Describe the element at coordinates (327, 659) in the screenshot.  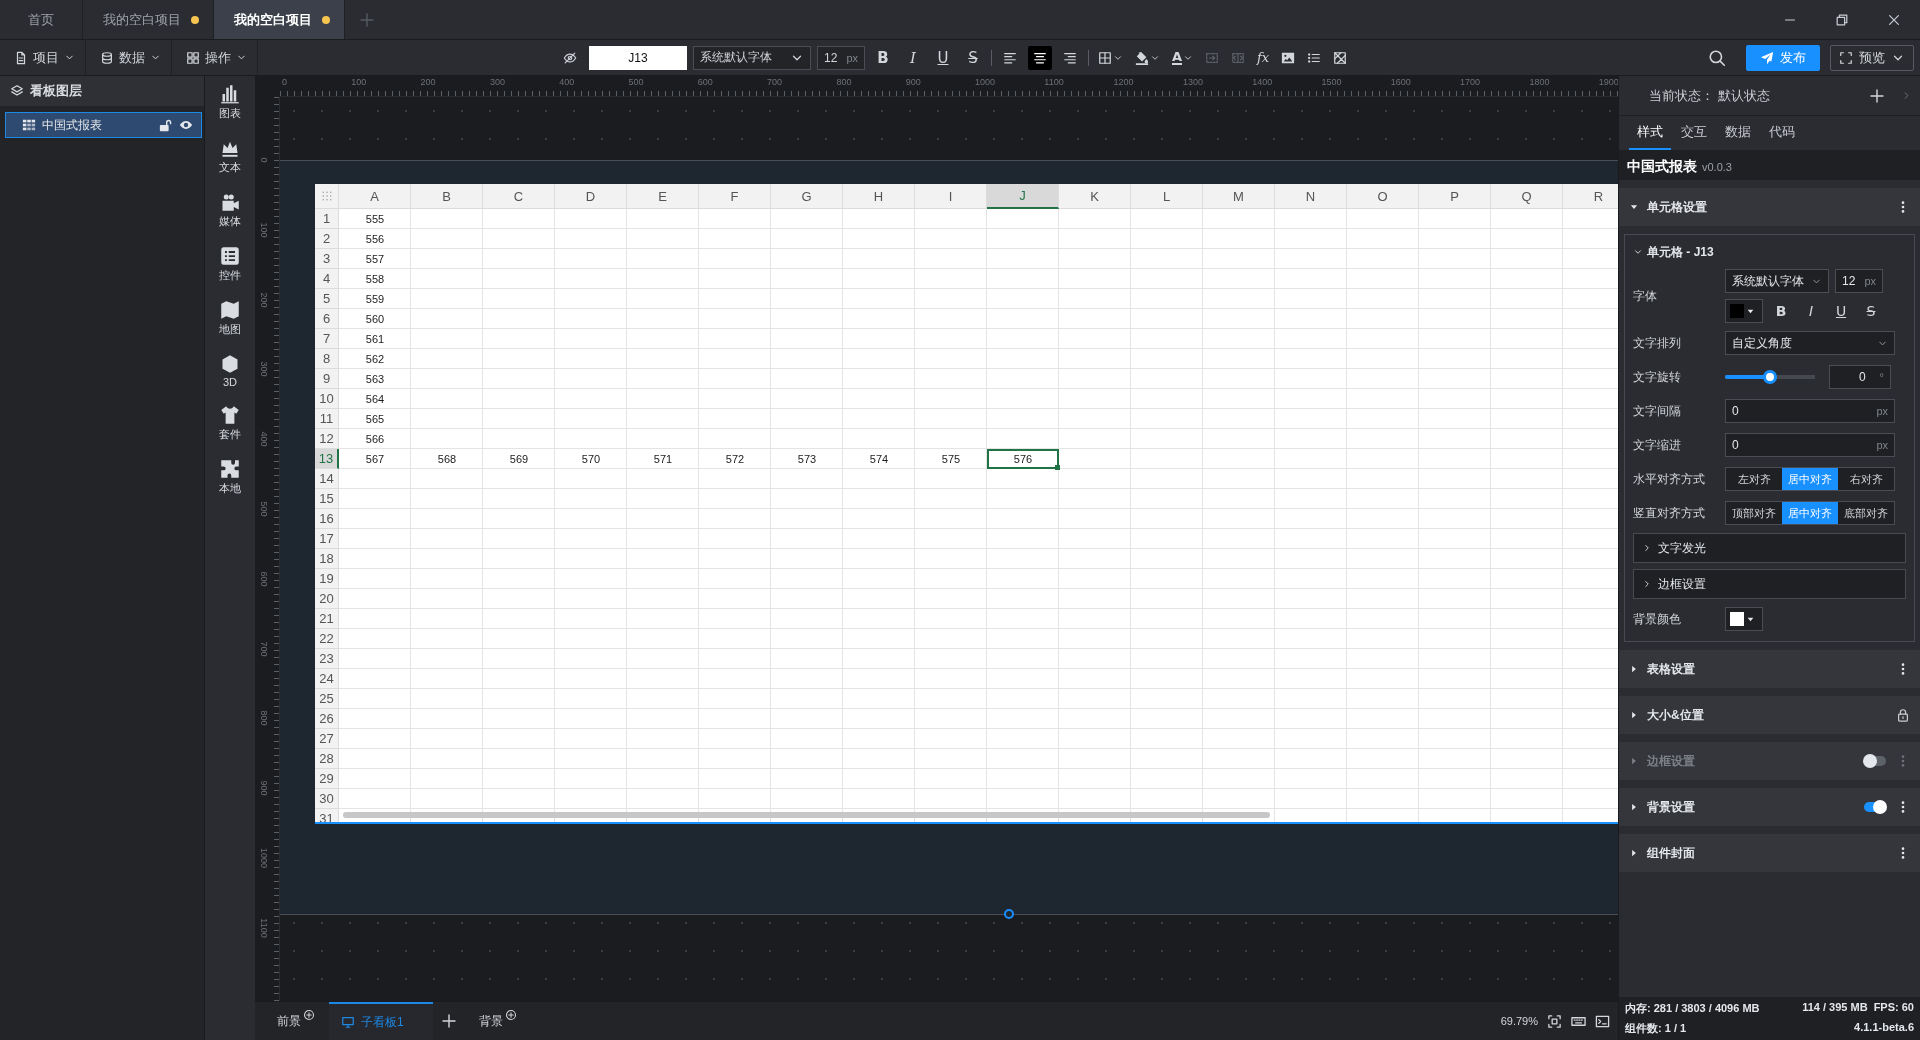
I see `row-header: 23` at that location.